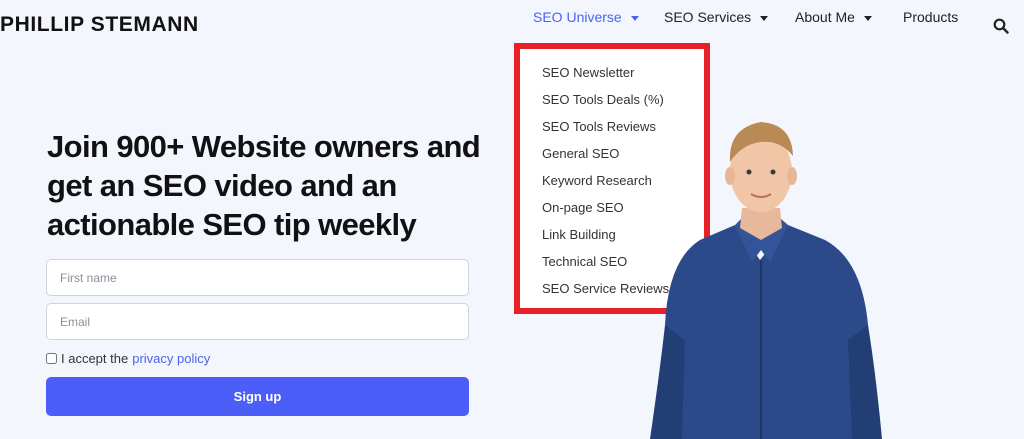 The width and height of the screenshot is (1024, 439). Describe the element at coordinates (577, 17) in the screenshot. I see `nav-seo-universe-label: SEO Universe` at that location.